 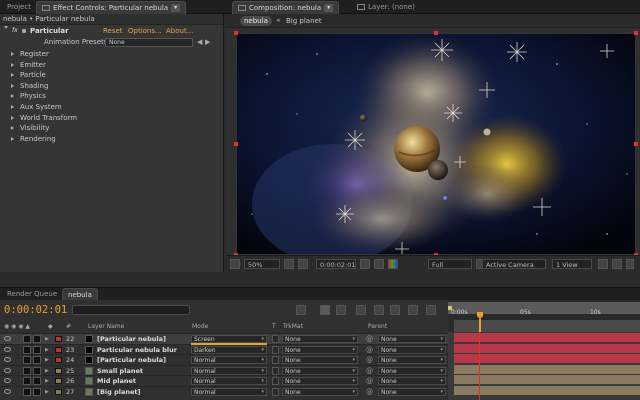 What do you see at coordinates (286, 7) in the screenshot?
I see `tab-composition: Composition: nebula ▾` at bounding box center [286, 7].